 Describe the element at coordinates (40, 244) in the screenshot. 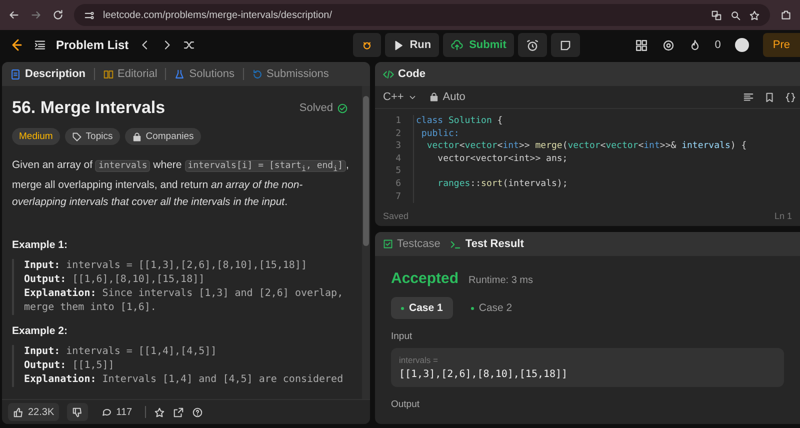

I see `example-heading: Example 1:` at that location.